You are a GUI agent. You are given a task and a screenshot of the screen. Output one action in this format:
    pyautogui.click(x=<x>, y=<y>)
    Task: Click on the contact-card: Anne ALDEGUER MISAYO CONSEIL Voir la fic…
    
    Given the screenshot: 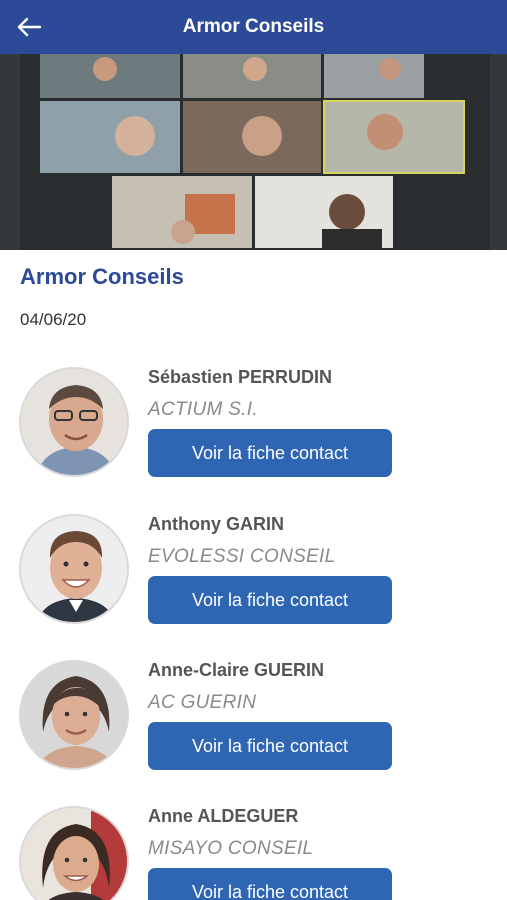 What is the action you would take?
    pyautogui.click(x=253, y=853)
    